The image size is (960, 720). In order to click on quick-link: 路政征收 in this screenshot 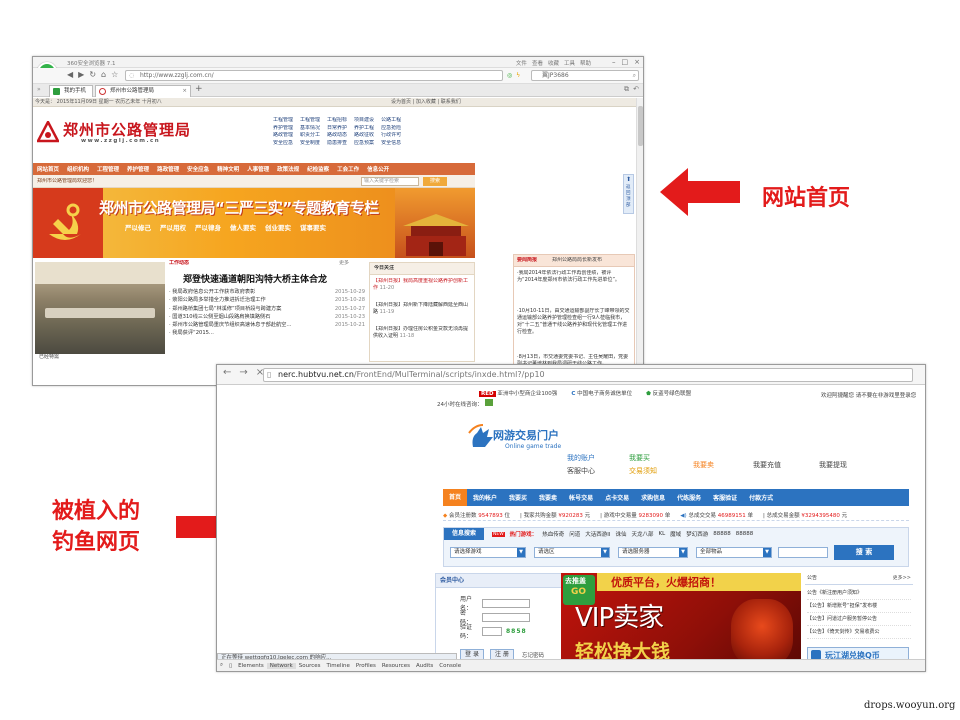, I will do `click(364, 135)`.